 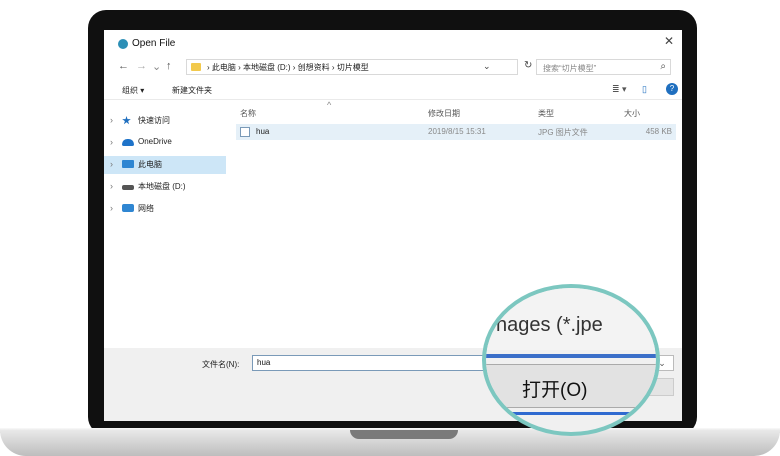 I want to click on back-icon: ←, so click(x=123, y=66).